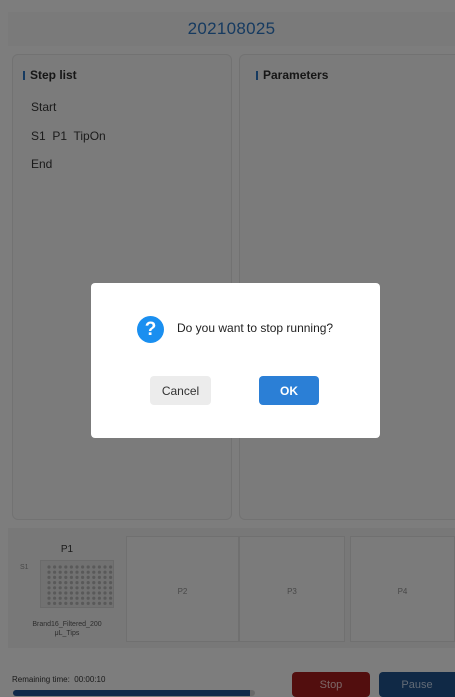  I want to click on question-icon: ?, so click(150, 329).